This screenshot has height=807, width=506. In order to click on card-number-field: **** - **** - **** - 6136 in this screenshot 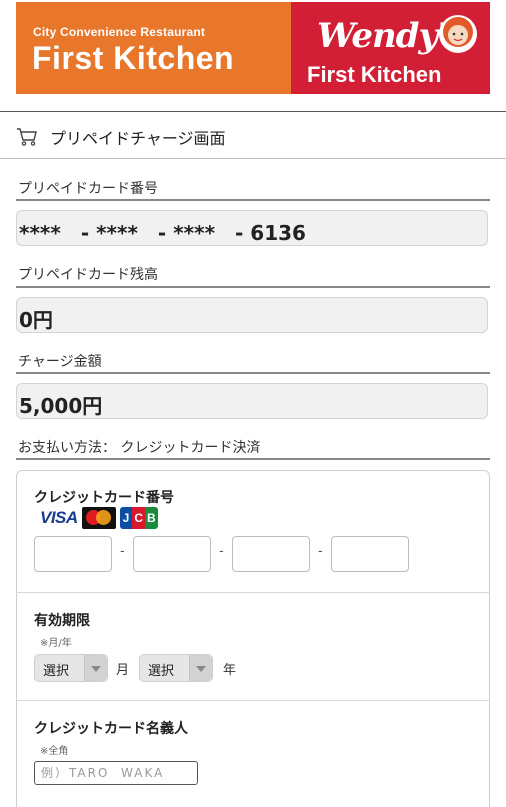, I will do `click(252, 228)`.